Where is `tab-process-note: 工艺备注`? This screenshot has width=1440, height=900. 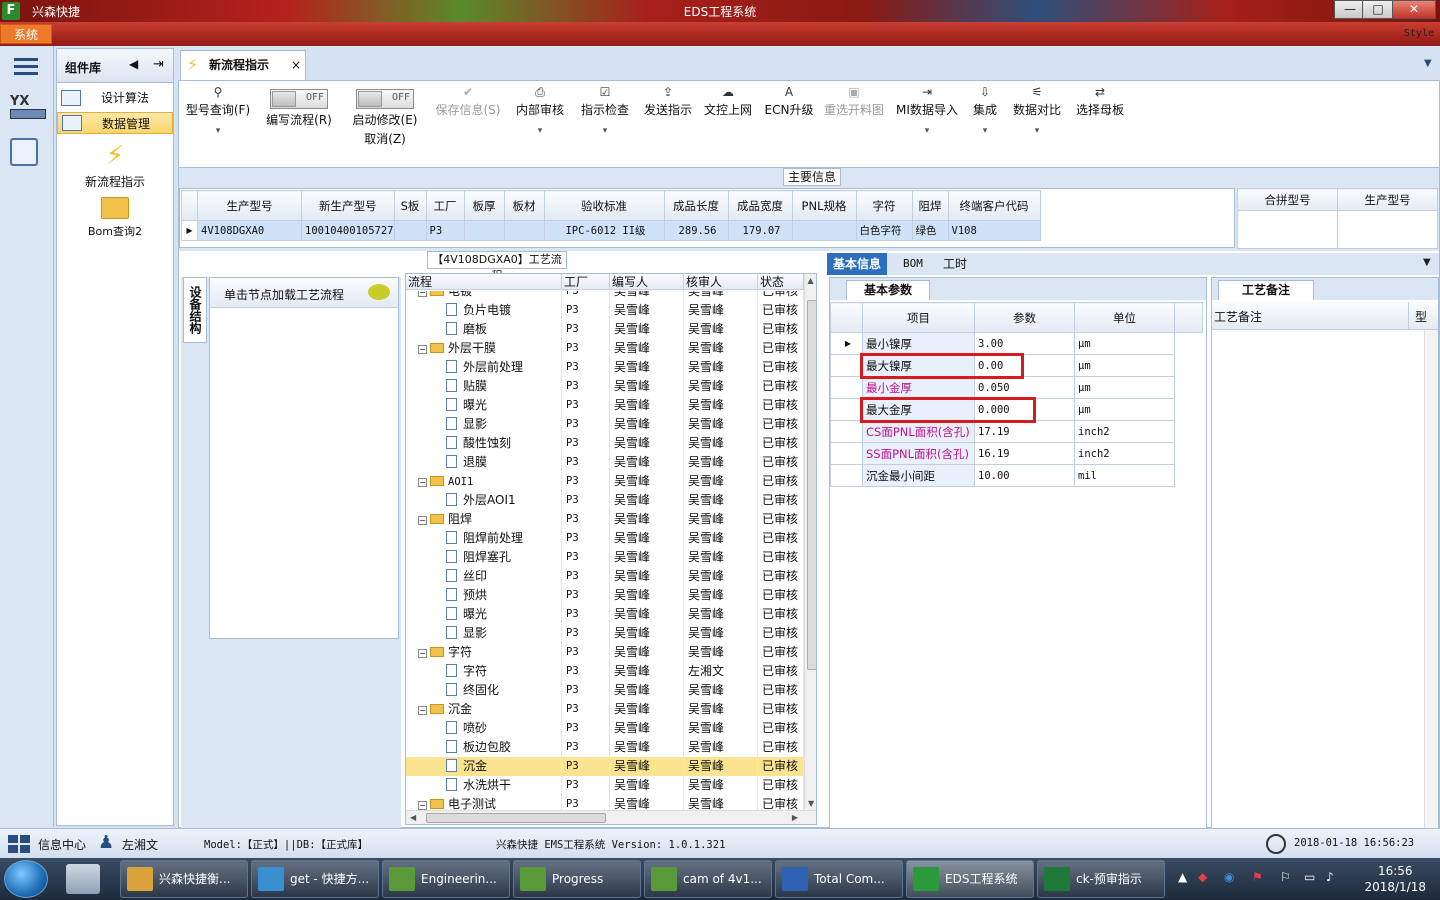
tab-process-note: 工艺备注 is located at coordinates (1266, 290).